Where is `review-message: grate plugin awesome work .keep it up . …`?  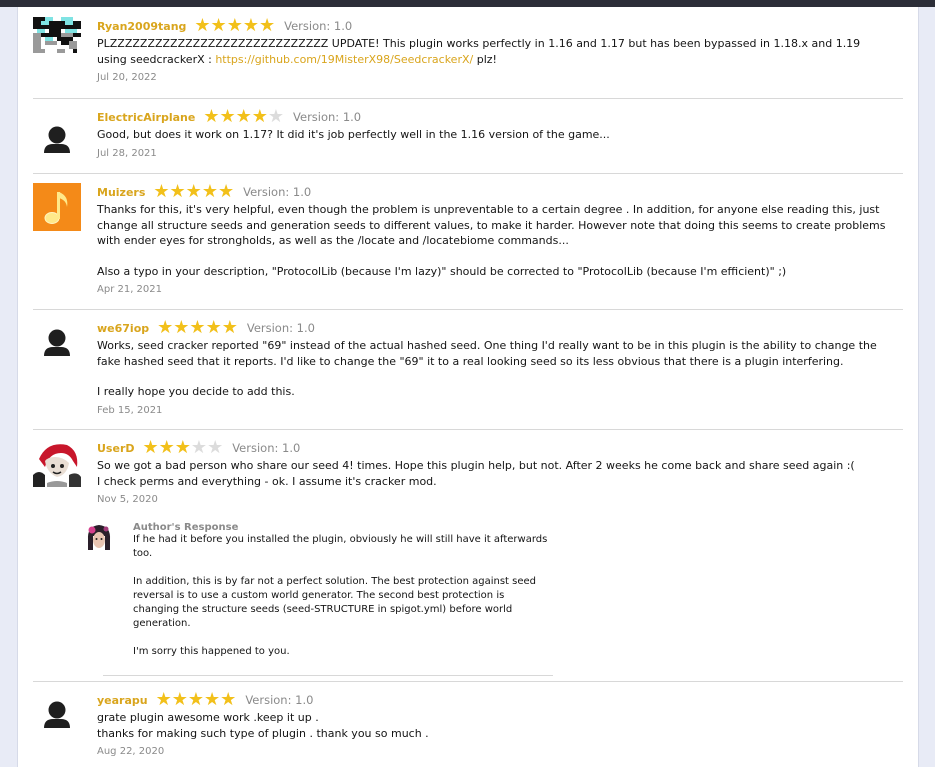
review-message: grate plugin awesome work .keep it up . … is located at coordinates (495, 725).